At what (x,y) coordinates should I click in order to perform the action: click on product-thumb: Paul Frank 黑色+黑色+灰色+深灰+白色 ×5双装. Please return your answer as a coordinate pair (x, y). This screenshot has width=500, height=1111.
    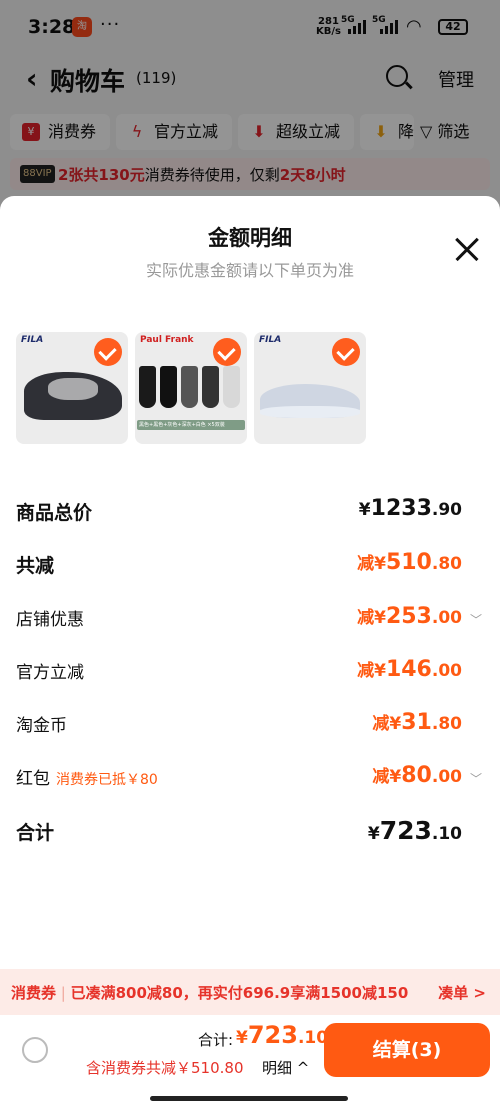
    Looking at the image, I should click on (191, 388).